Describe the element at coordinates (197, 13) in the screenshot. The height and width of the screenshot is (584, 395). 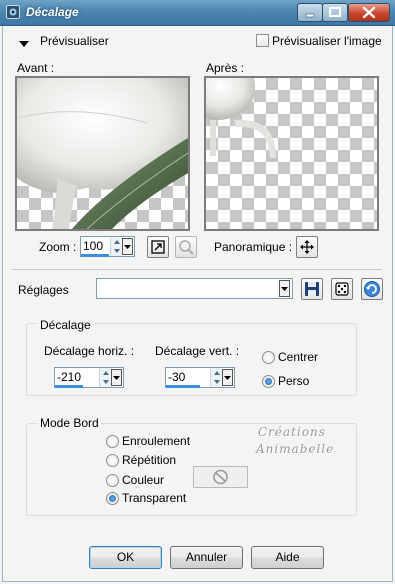
I see `title-bar: Décalage` at that location.